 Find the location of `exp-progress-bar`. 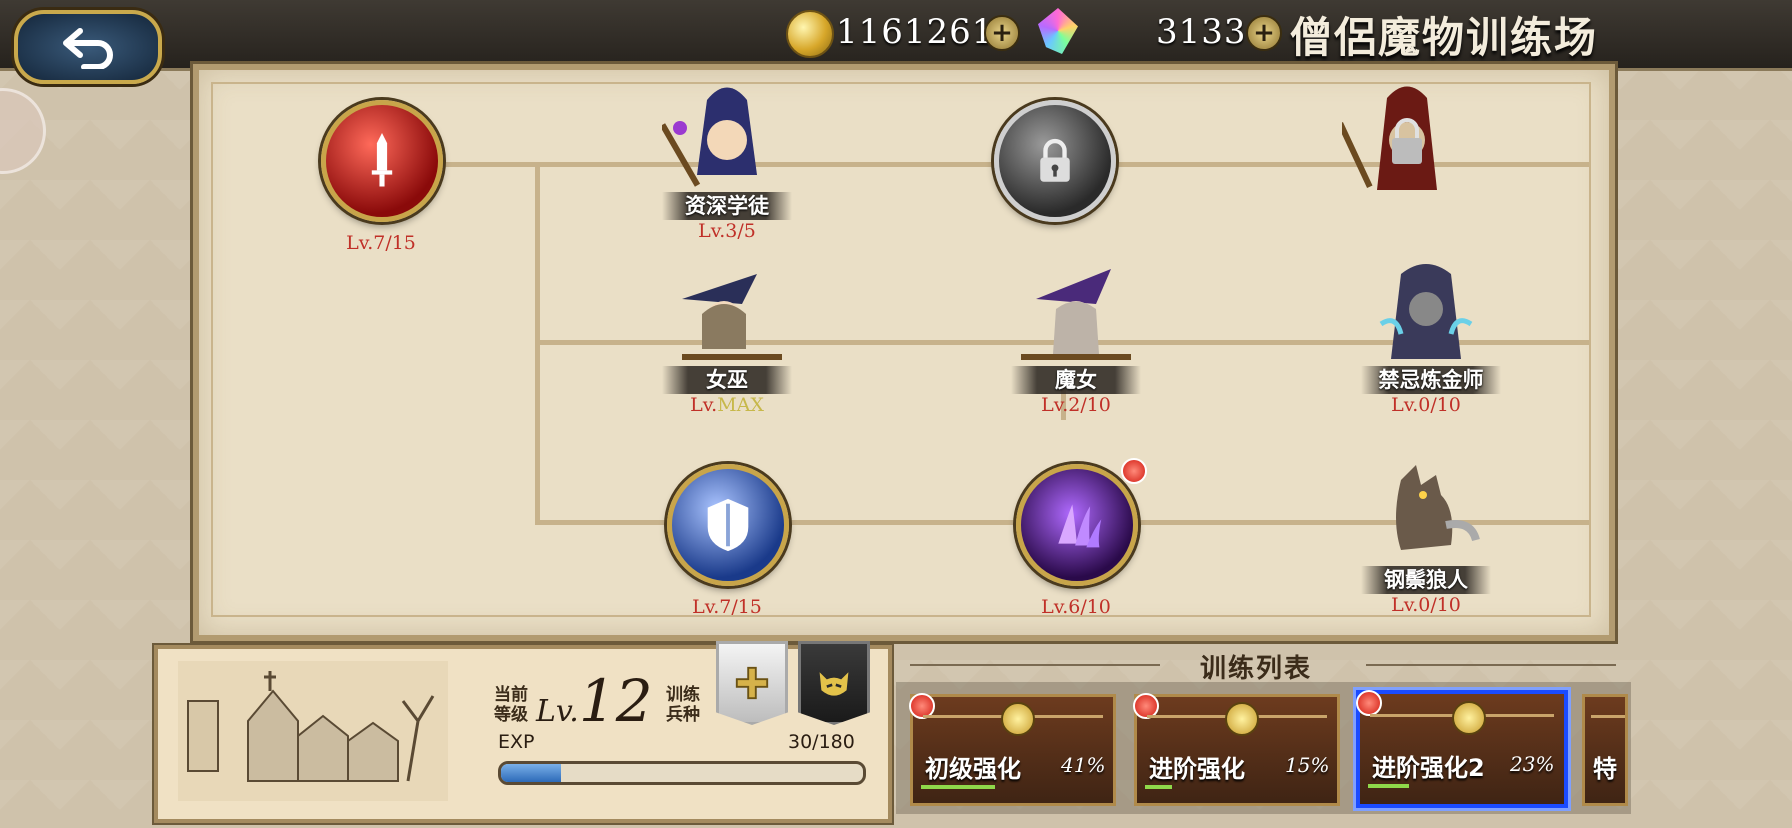

exp-progress-bar is located at coordinates (682, 773).